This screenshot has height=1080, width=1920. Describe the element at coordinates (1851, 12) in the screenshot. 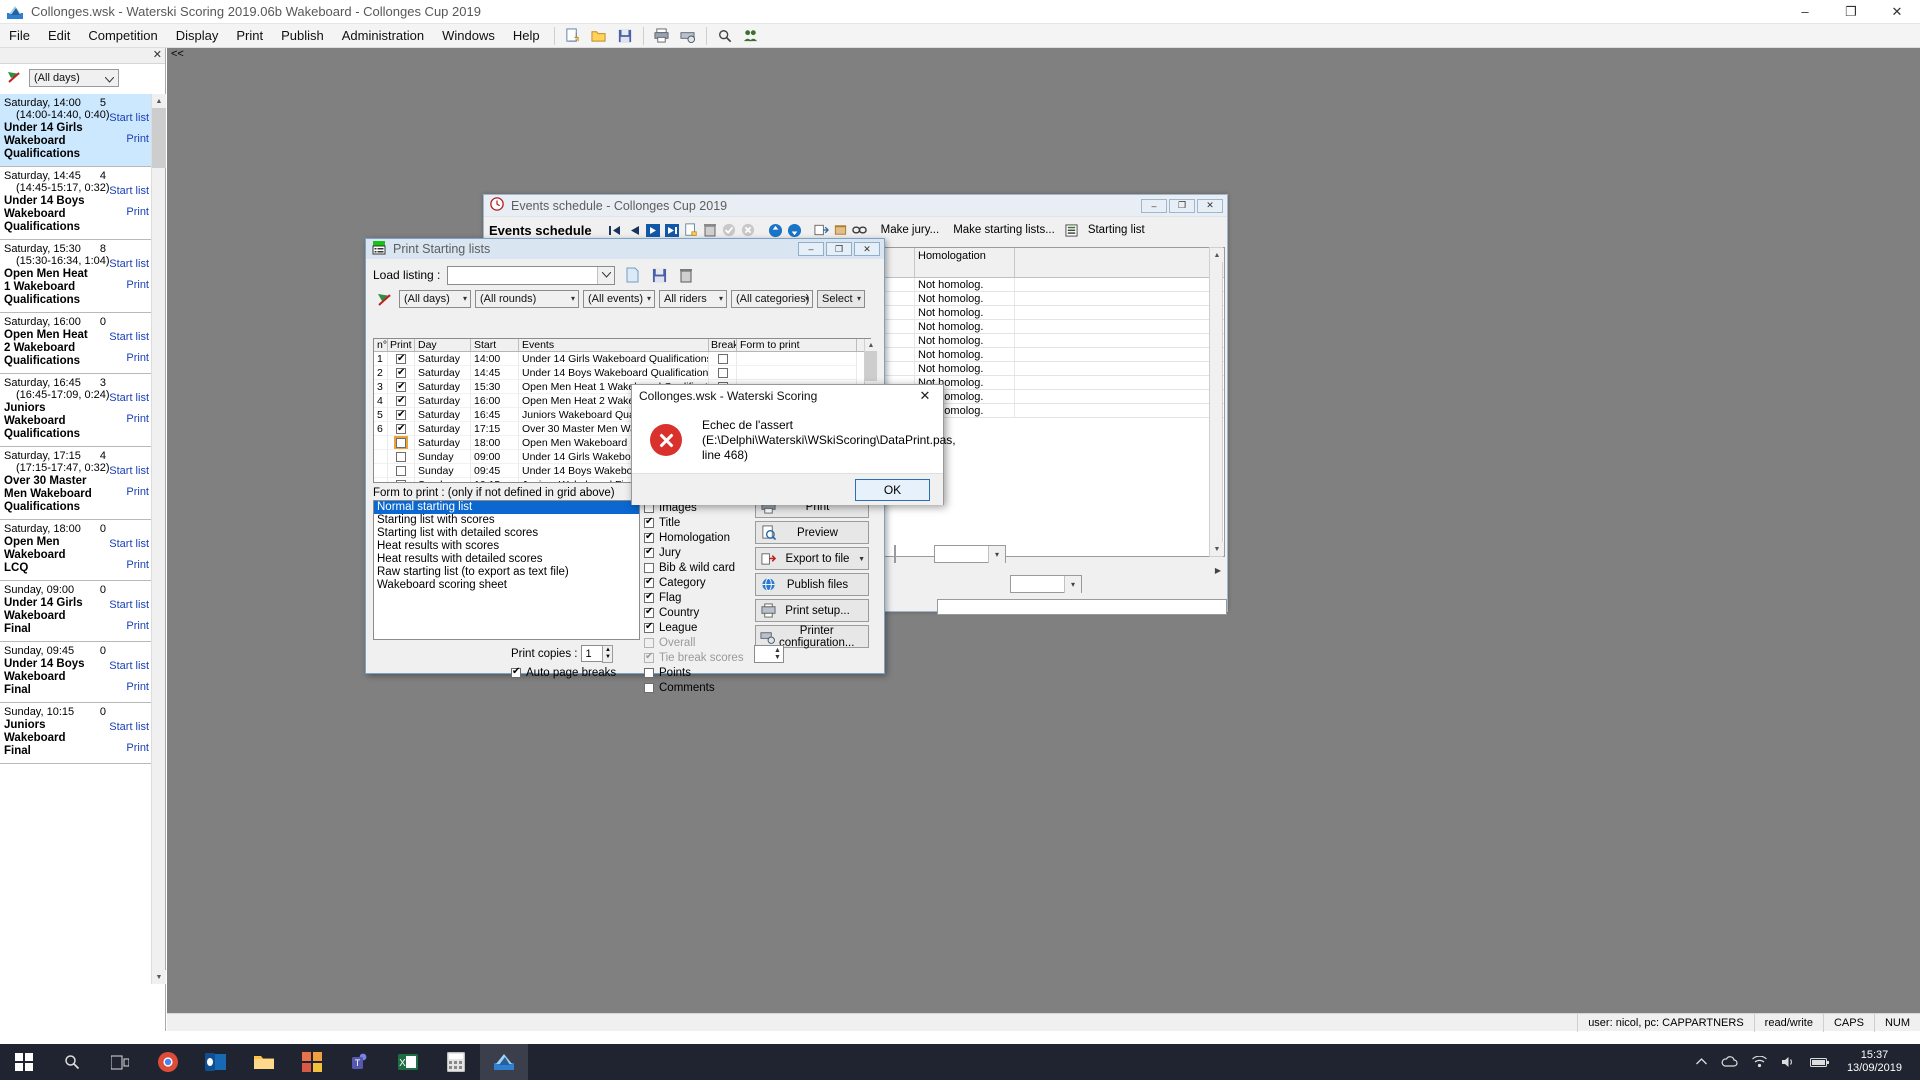

I see `maximize-button: ❐` at that location.